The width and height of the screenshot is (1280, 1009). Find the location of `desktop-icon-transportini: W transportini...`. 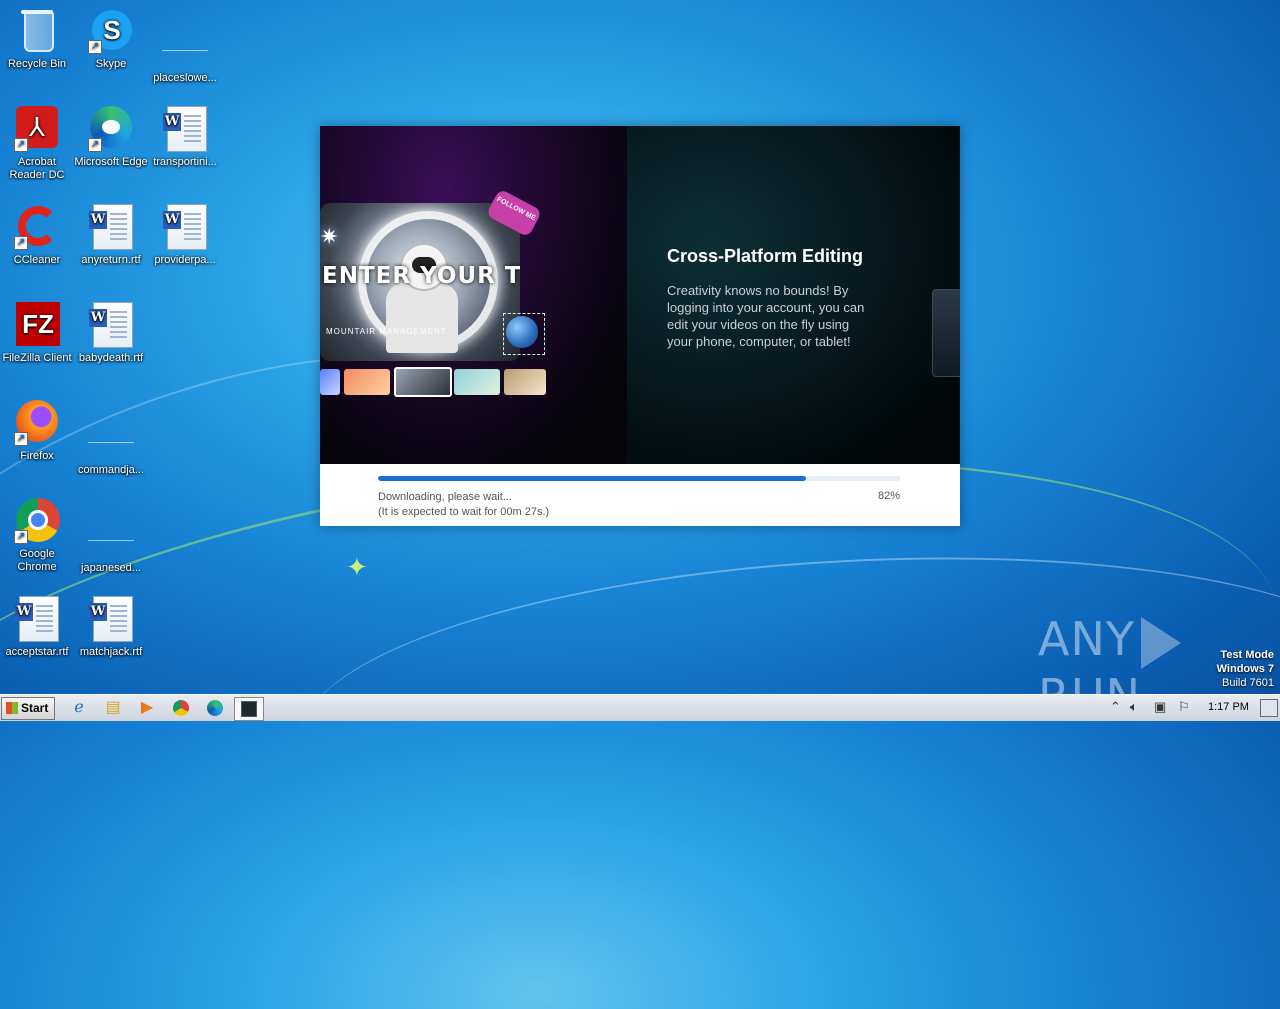

desktop-icon-transportini: W transportini... is located at coordinates (185, 137).